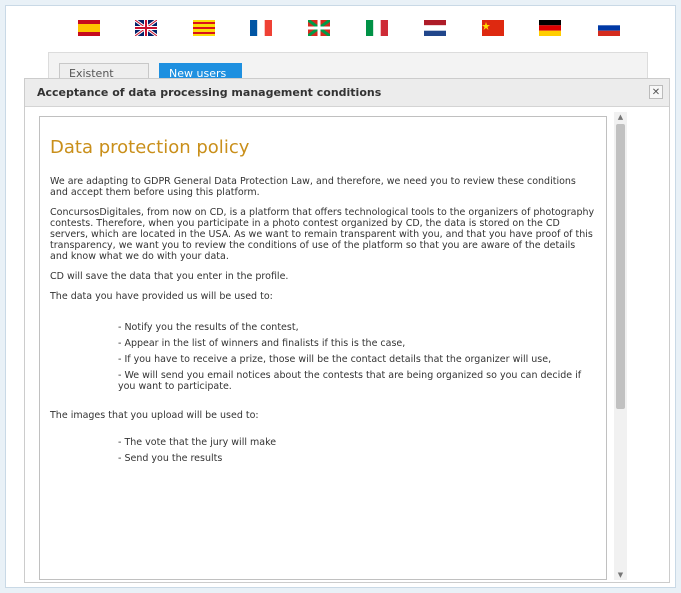 The height and width of the screenshot is (593, 681). I want to click on russian-flag, so click(609, 28).